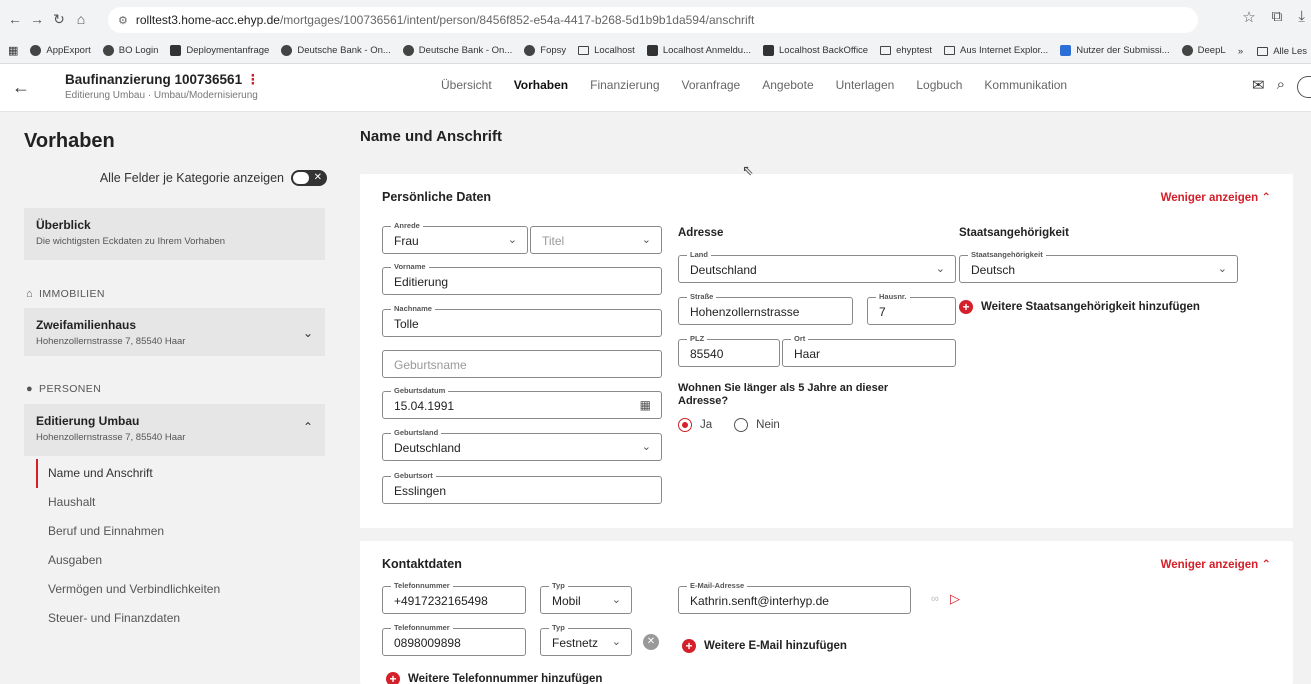 The width and height of the screenshot is (1311, 684). I want to click on tab-unterlagen: Unterlagen, so click(865, 85).